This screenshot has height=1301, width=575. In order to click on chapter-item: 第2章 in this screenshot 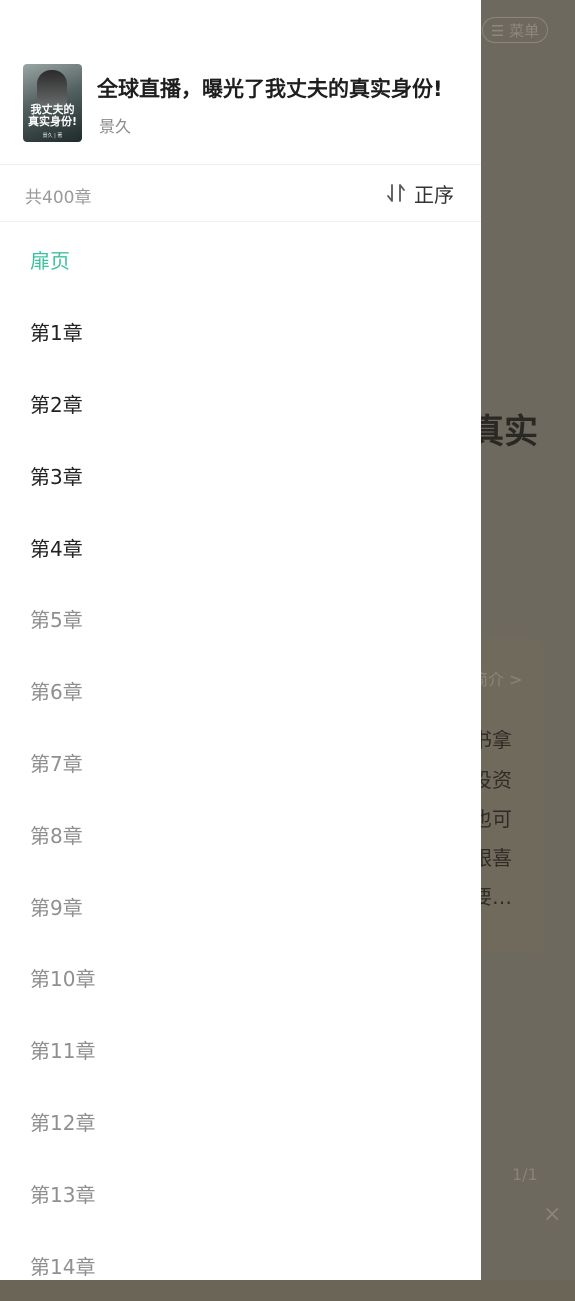, I will do `click(240, 404)`.